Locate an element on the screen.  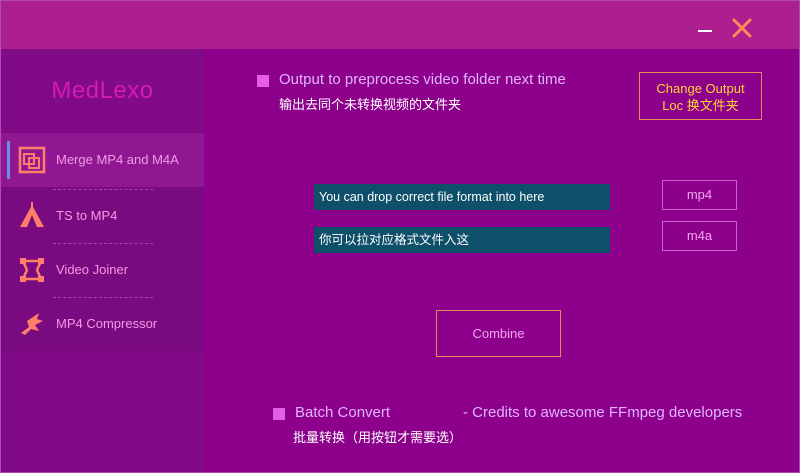
m4a-select-button: m4a is located at coordinates (699, 236).